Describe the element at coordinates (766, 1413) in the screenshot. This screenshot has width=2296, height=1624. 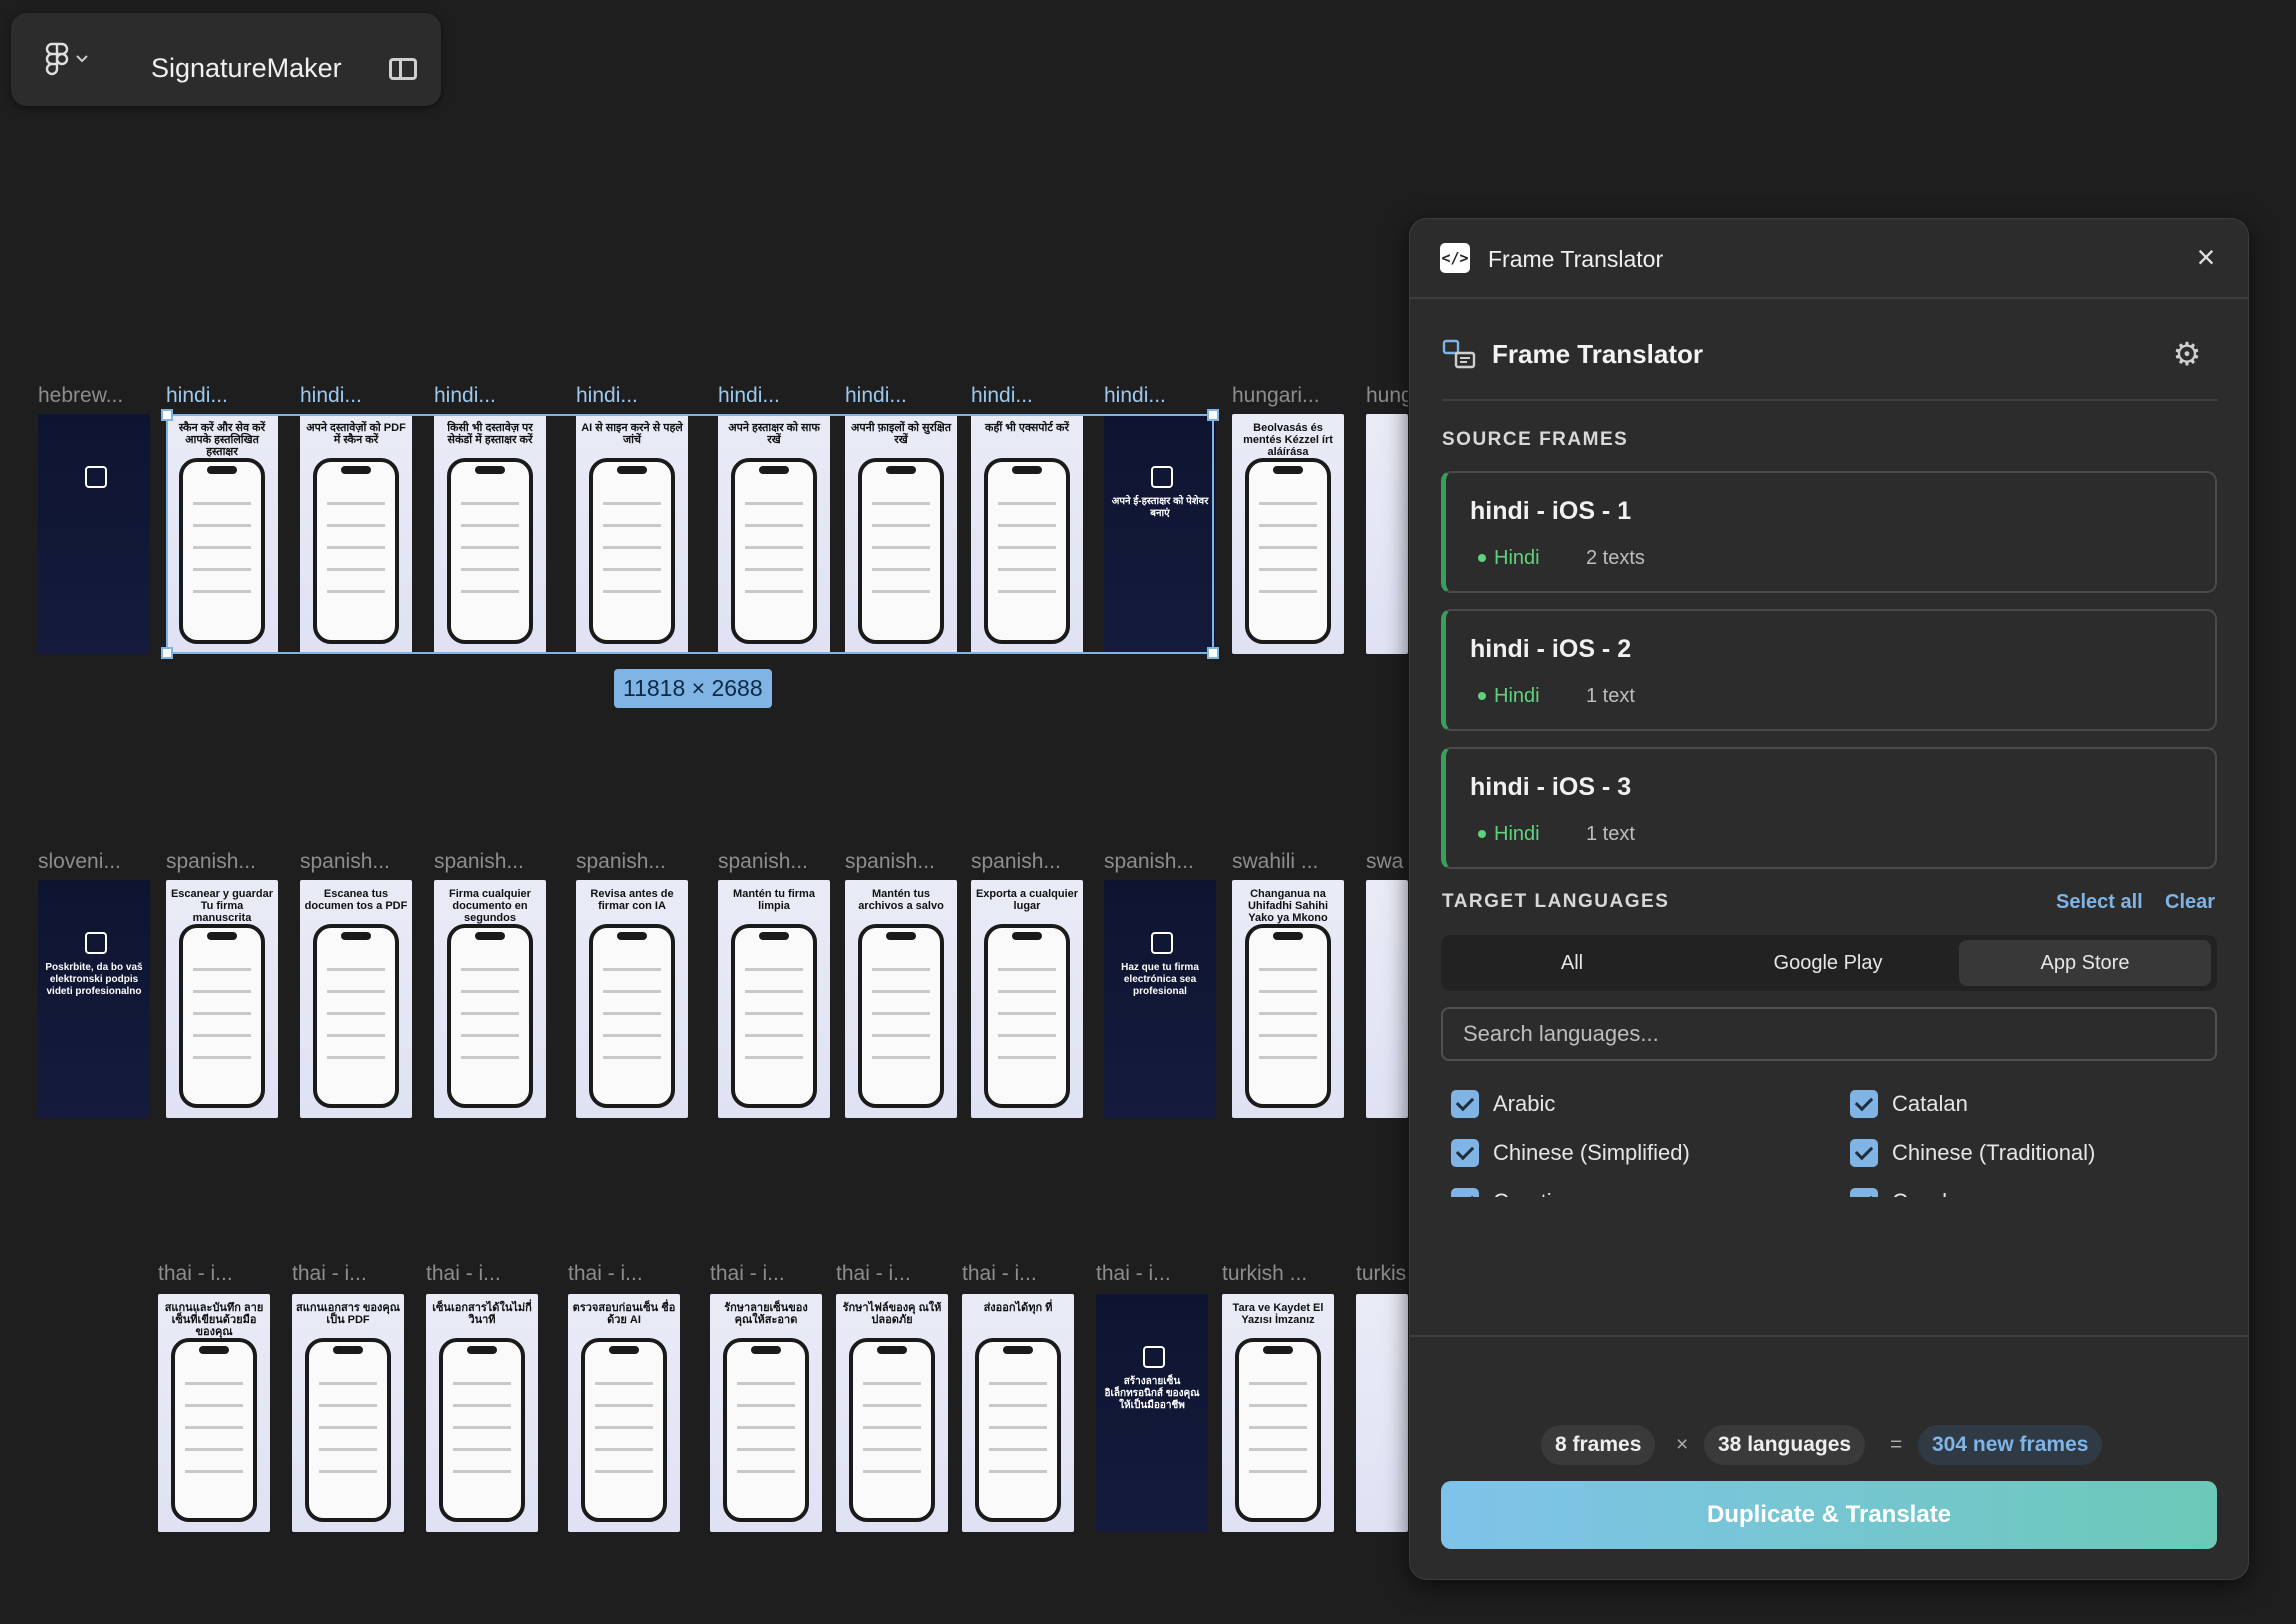
I see `screenshot-frame: รักษาลายเซ็นของ คุณให้สะอาด` at that location.